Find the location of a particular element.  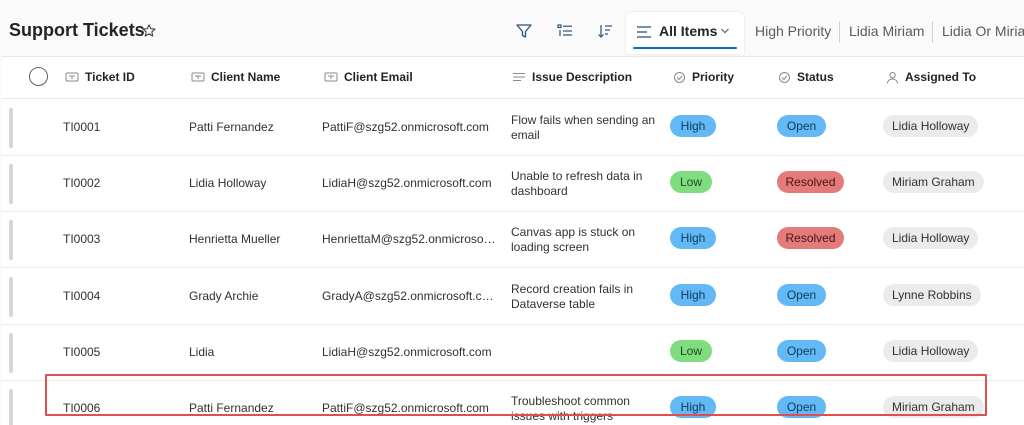

issue-description-cell: Canvas app is stuck on loading screen is located at coordinates (573, 239).